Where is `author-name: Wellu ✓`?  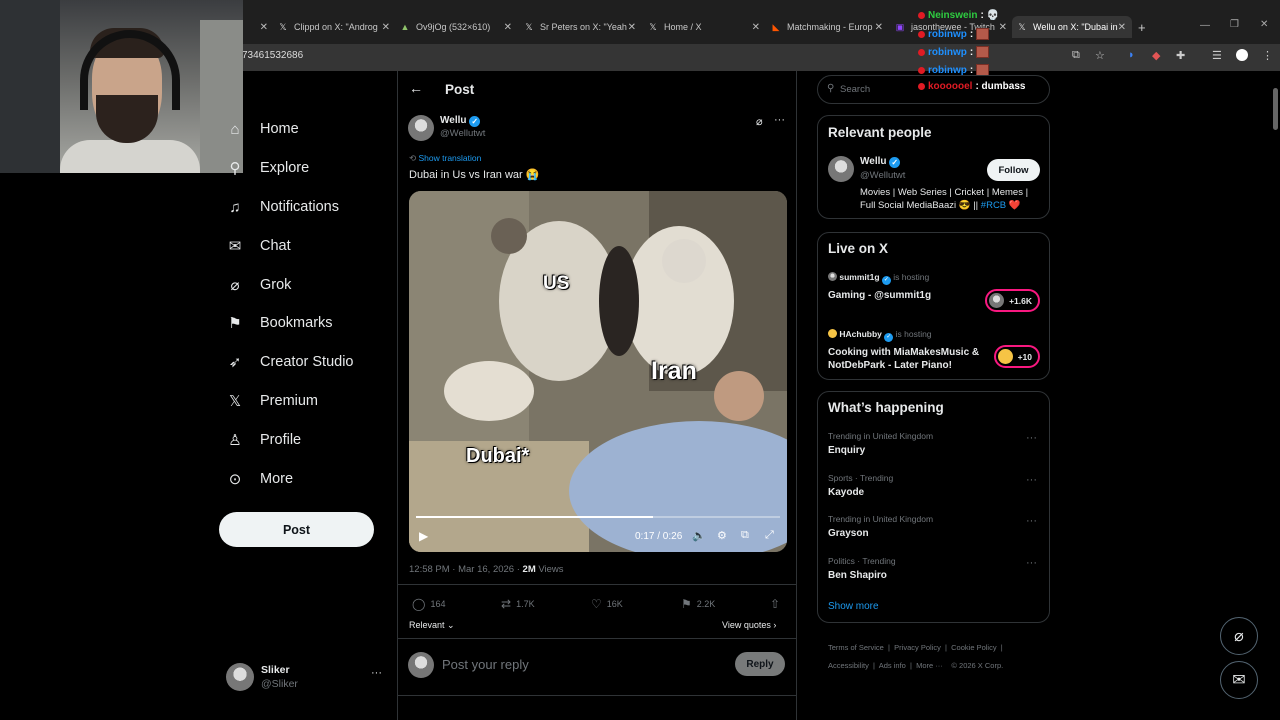
author-name: Wellu ✓ is located at coordinates (460, 121).